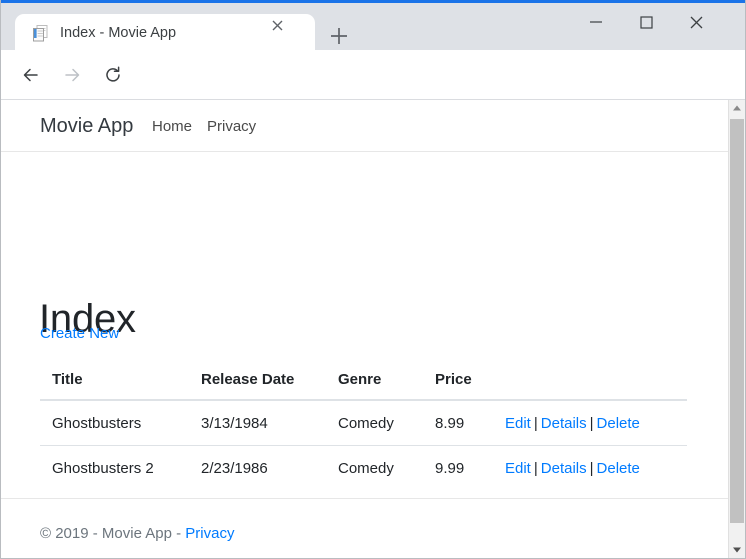  I want to click on cell-release-date: 2/23/1986, so click(269, 467).